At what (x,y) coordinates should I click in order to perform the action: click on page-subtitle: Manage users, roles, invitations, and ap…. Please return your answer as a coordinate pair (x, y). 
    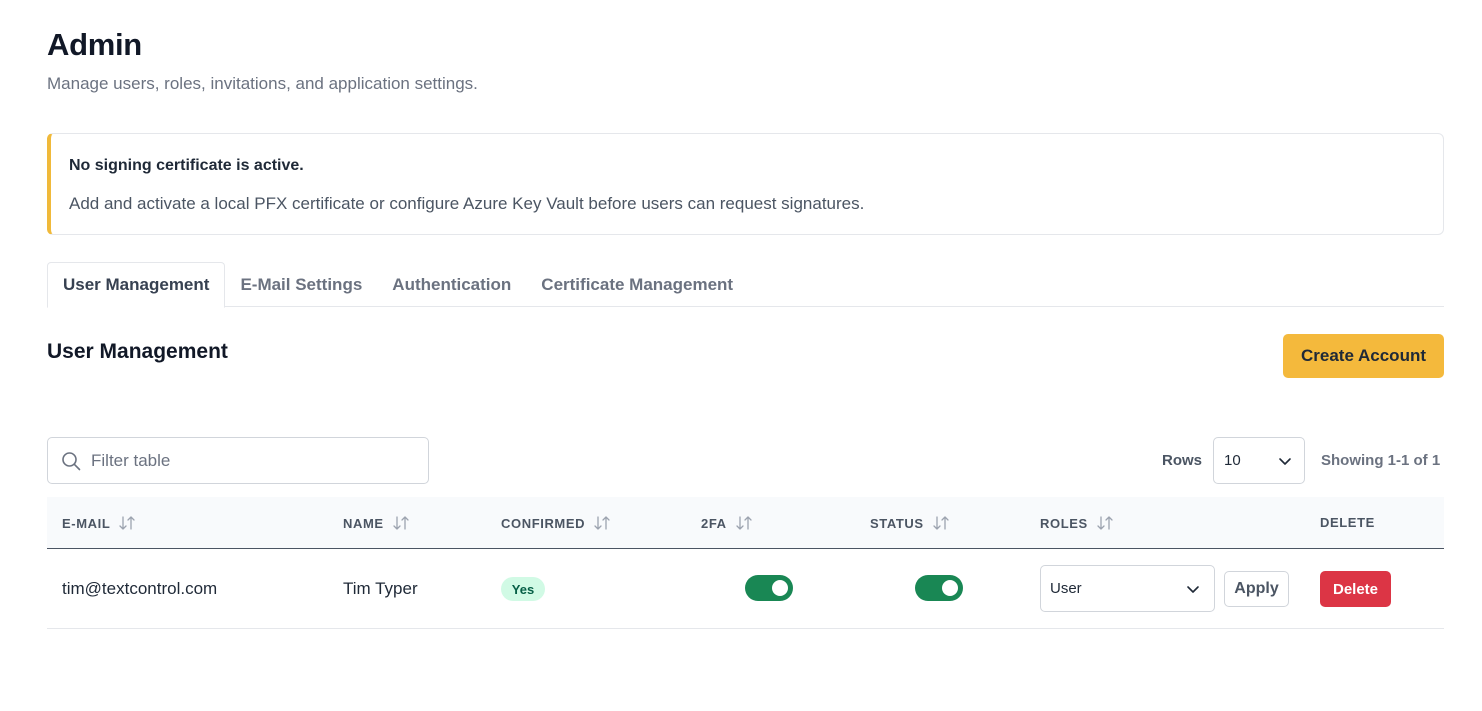
    Looking at the image, I should click on (262, 83).